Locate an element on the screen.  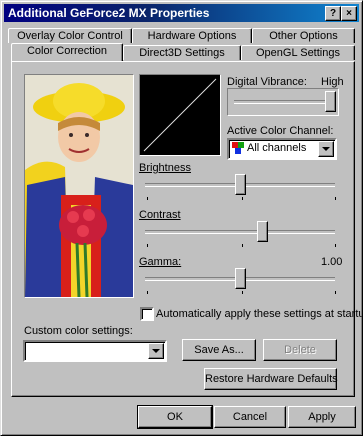
active-channel-select: All channels is located at coordinates (282, 149).